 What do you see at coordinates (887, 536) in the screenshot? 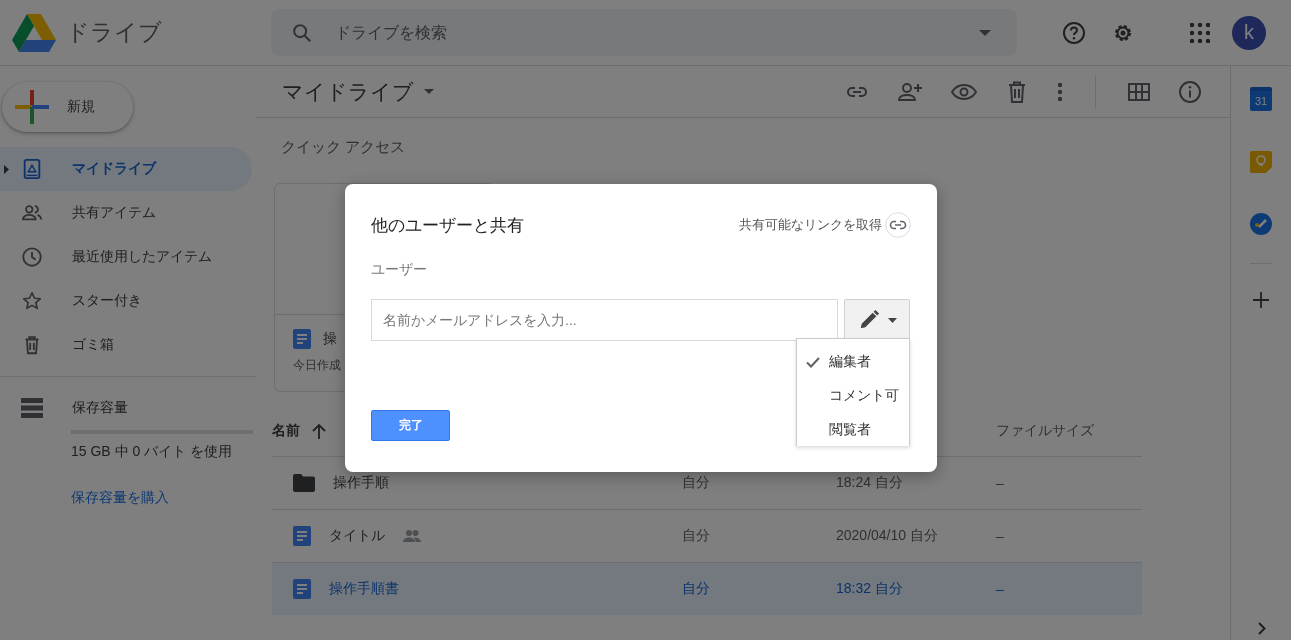
I see `modified-cell-text: 2020/04/10 自分` at bounding box center [887, 536].